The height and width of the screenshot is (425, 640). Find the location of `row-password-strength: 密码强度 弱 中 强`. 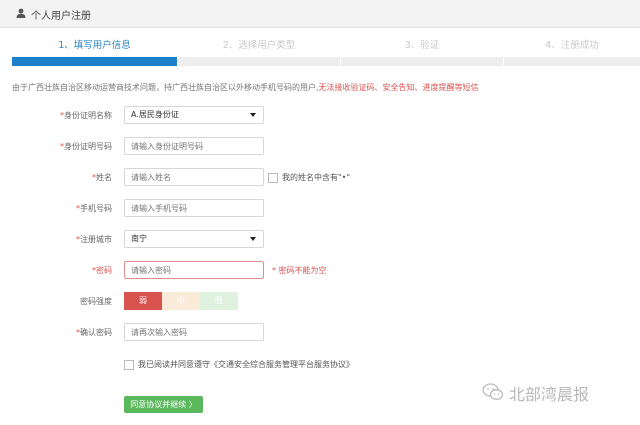

row-password-strength: 密码强度 弱 中 强 is located at coordinates (320, 302).